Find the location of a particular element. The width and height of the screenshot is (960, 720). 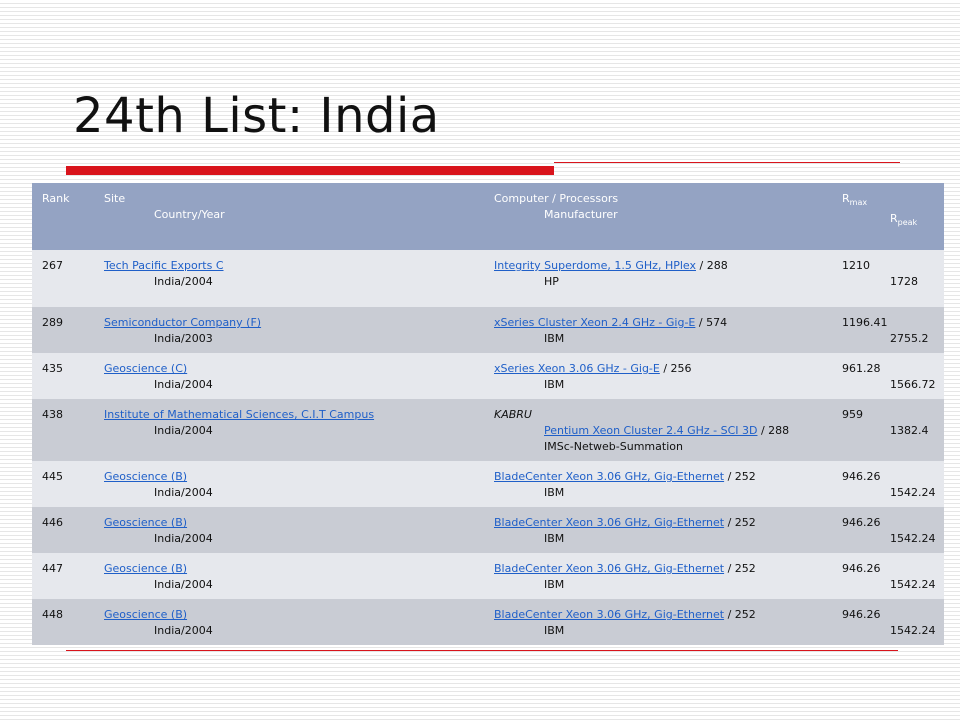

site-link: Tech Pacific Exports C is located at coordinates (164, 265).